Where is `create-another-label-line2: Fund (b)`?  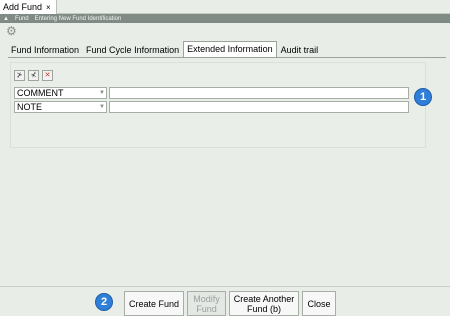
create-another-label-line2: Fund (b) is located at coordinates (263, 308).